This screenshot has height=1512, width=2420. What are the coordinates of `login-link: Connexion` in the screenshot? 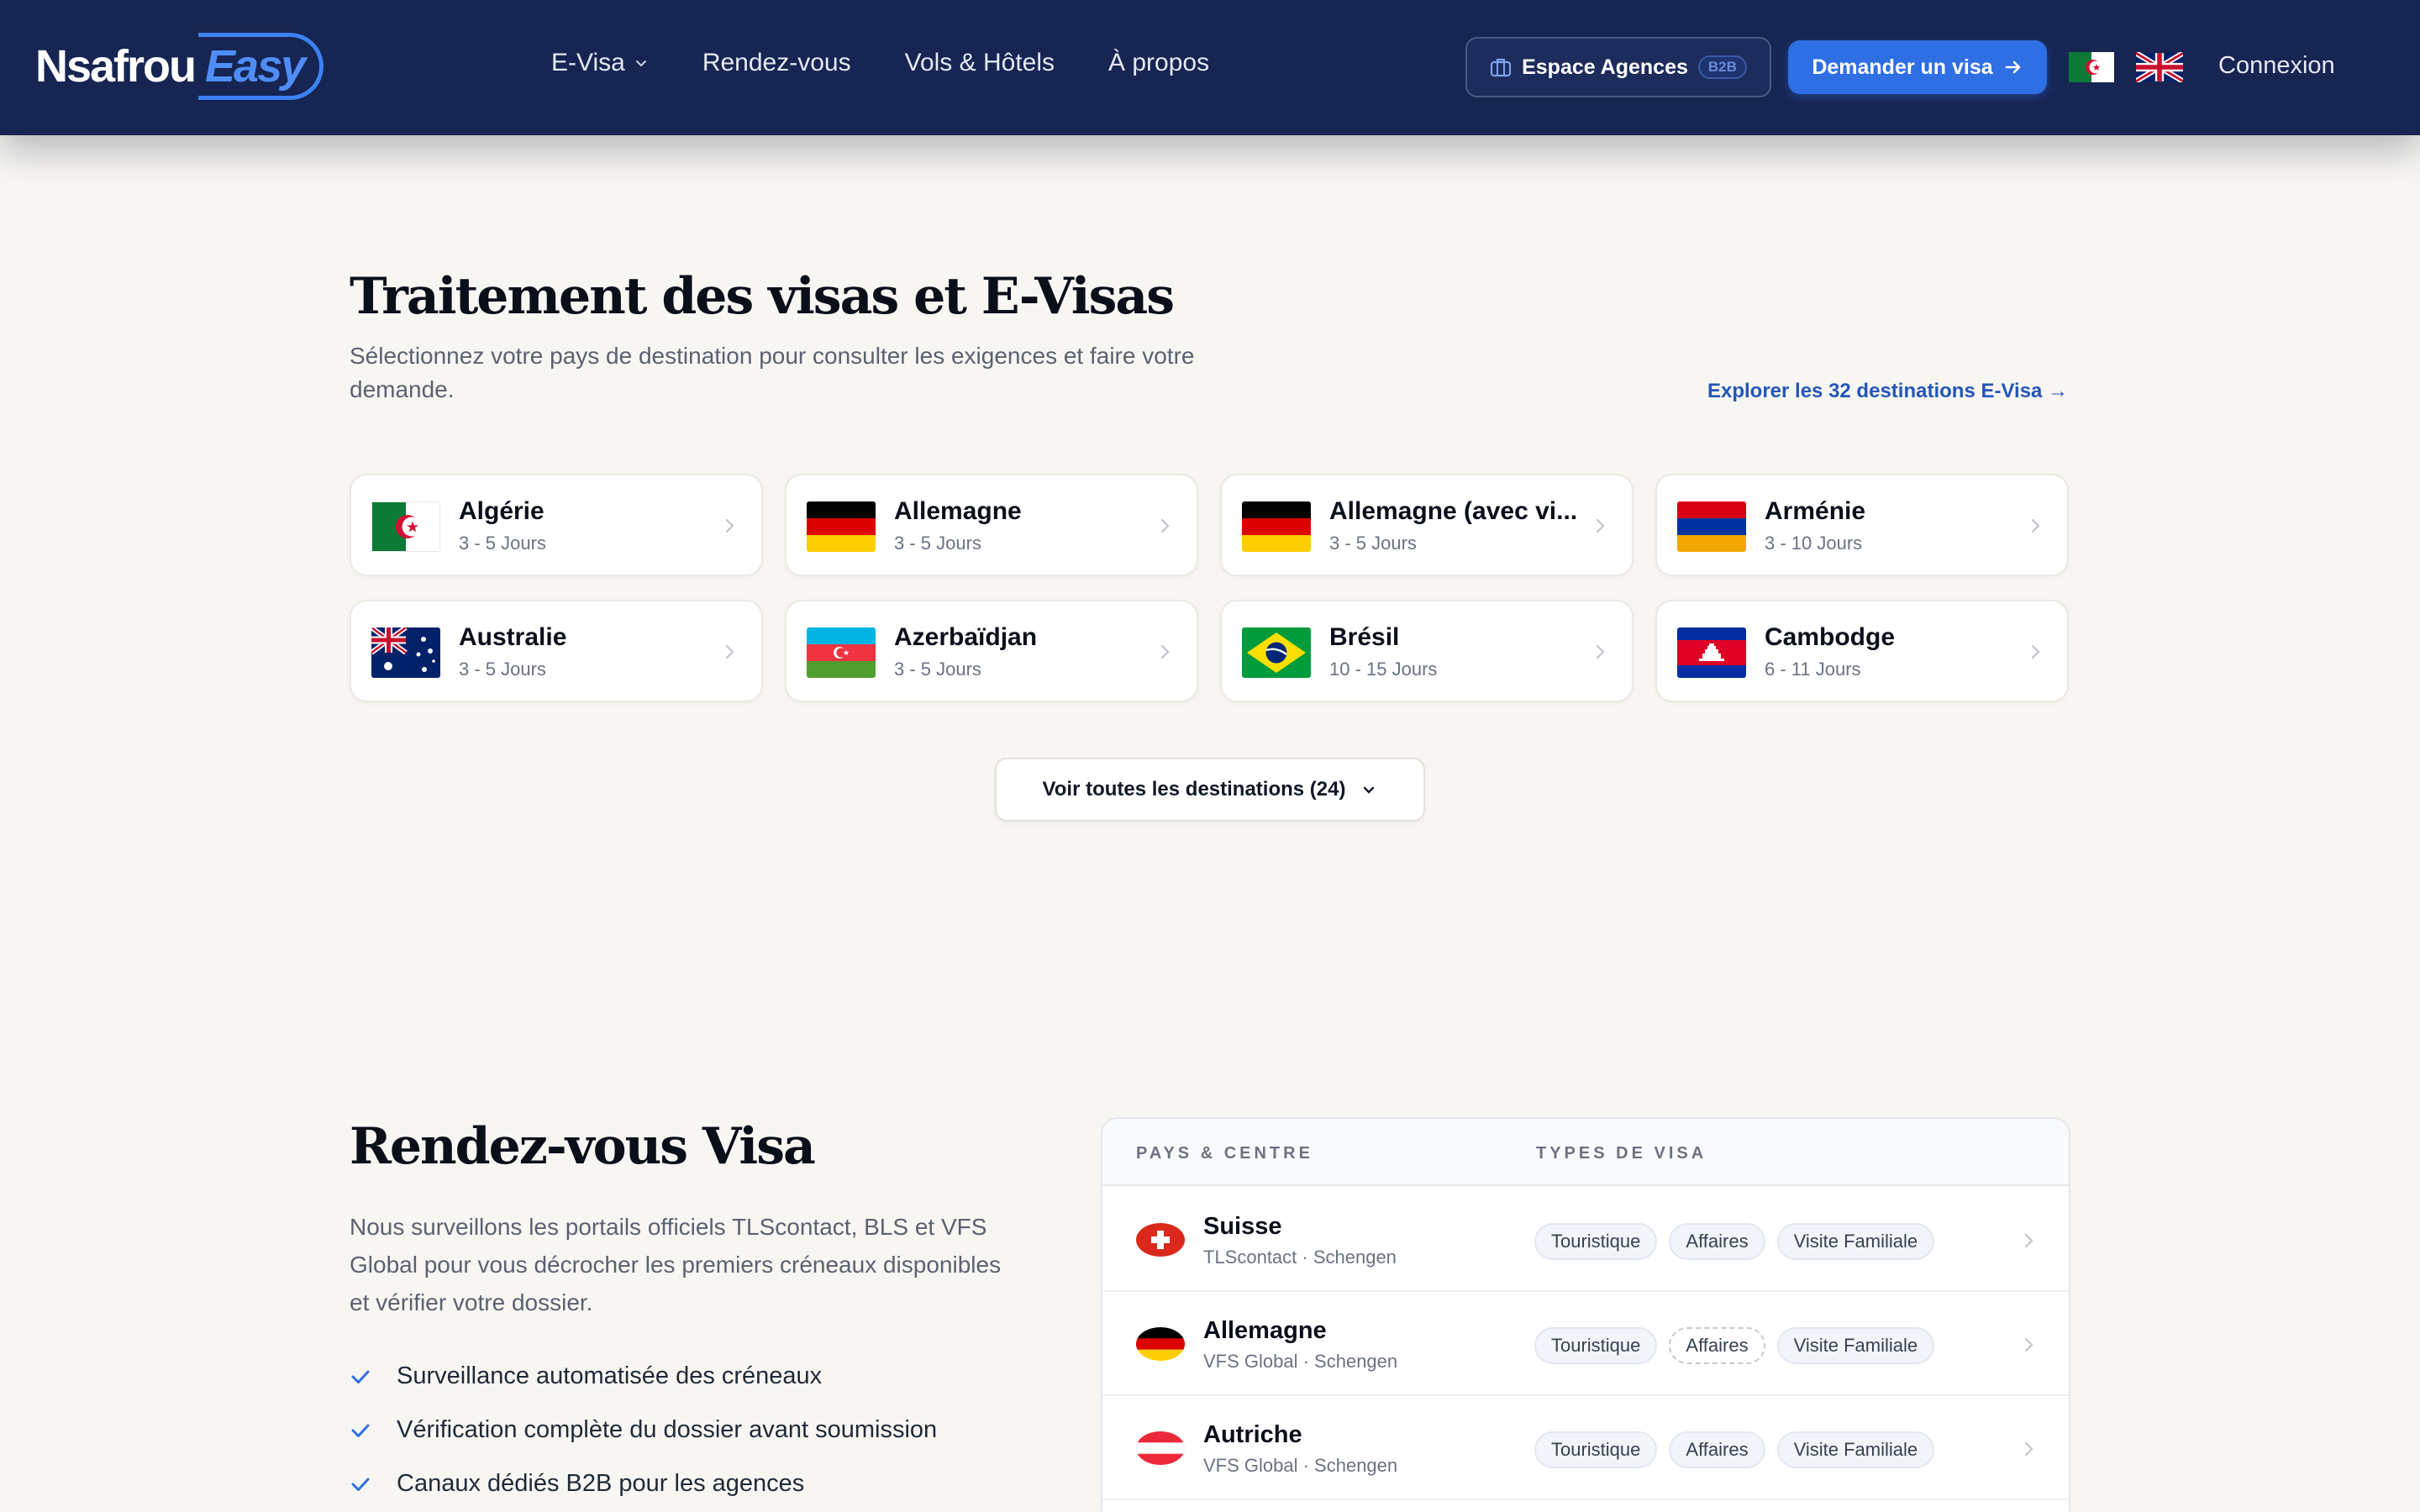 It's located at (2276, 66).